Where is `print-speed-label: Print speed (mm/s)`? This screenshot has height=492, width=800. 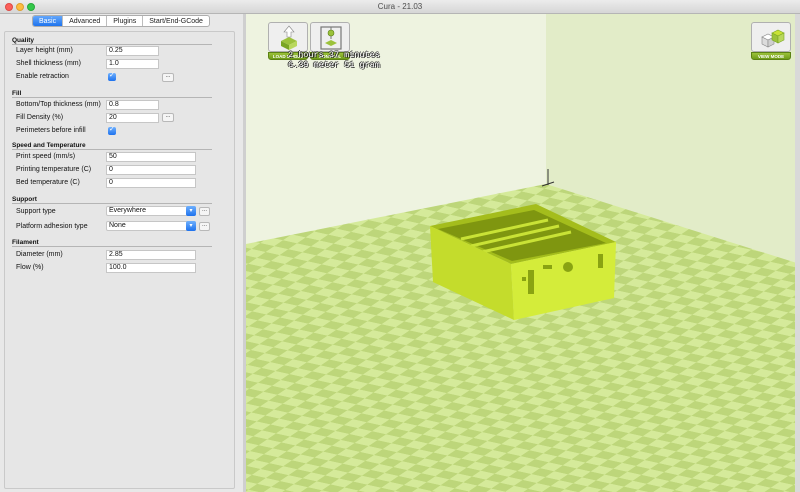
print-speed-label: Print speed (mm/s) is located at coordinates (46, 156).